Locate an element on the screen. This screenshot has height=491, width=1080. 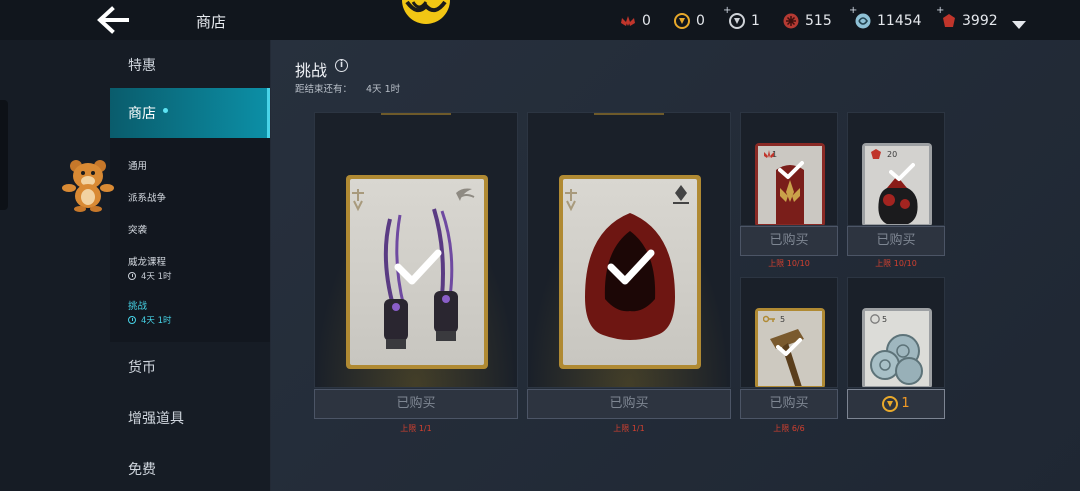
section-title: 挑战 is located at coordinates (311, 70).